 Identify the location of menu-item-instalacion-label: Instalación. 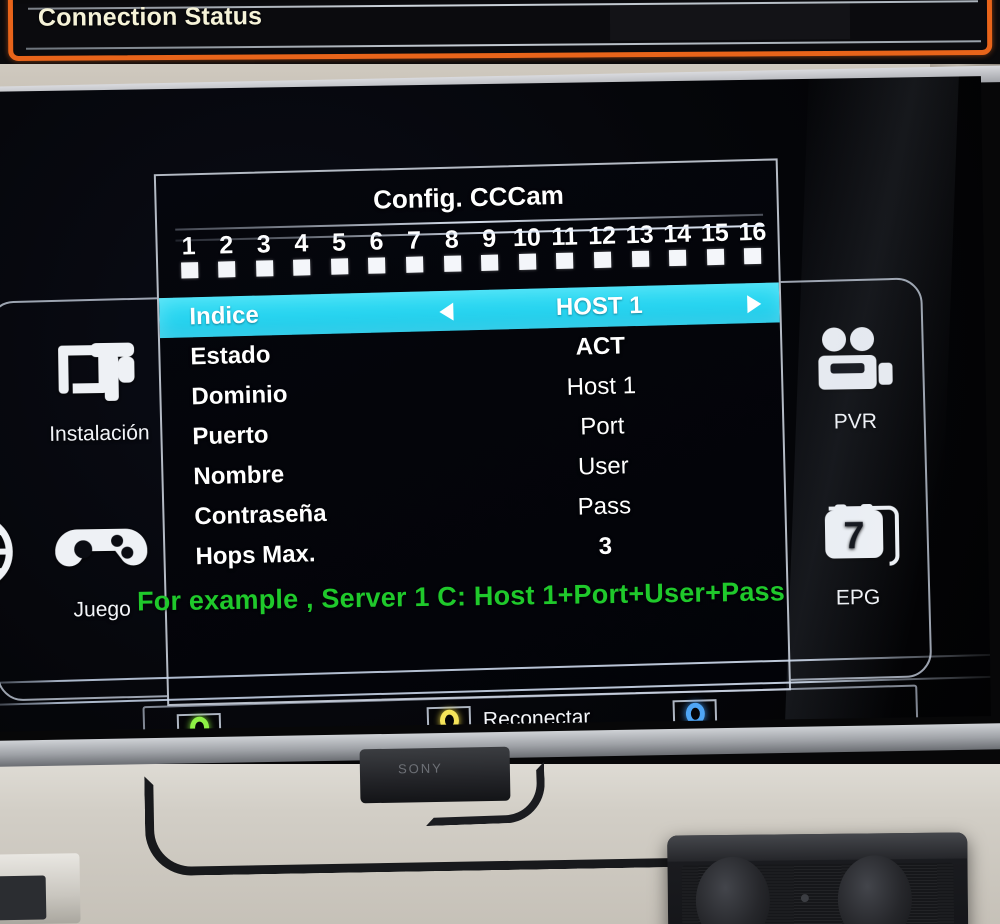
(99, 433).